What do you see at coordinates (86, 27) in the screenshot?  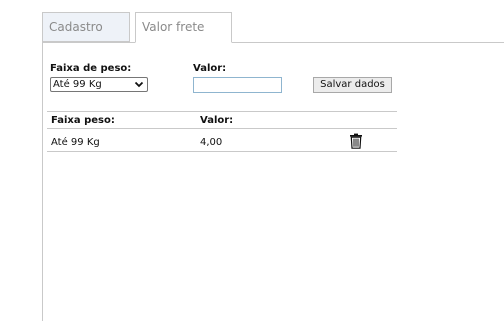 I see `tab-cadastro: Cadastro` at bounding box center [86, 27].